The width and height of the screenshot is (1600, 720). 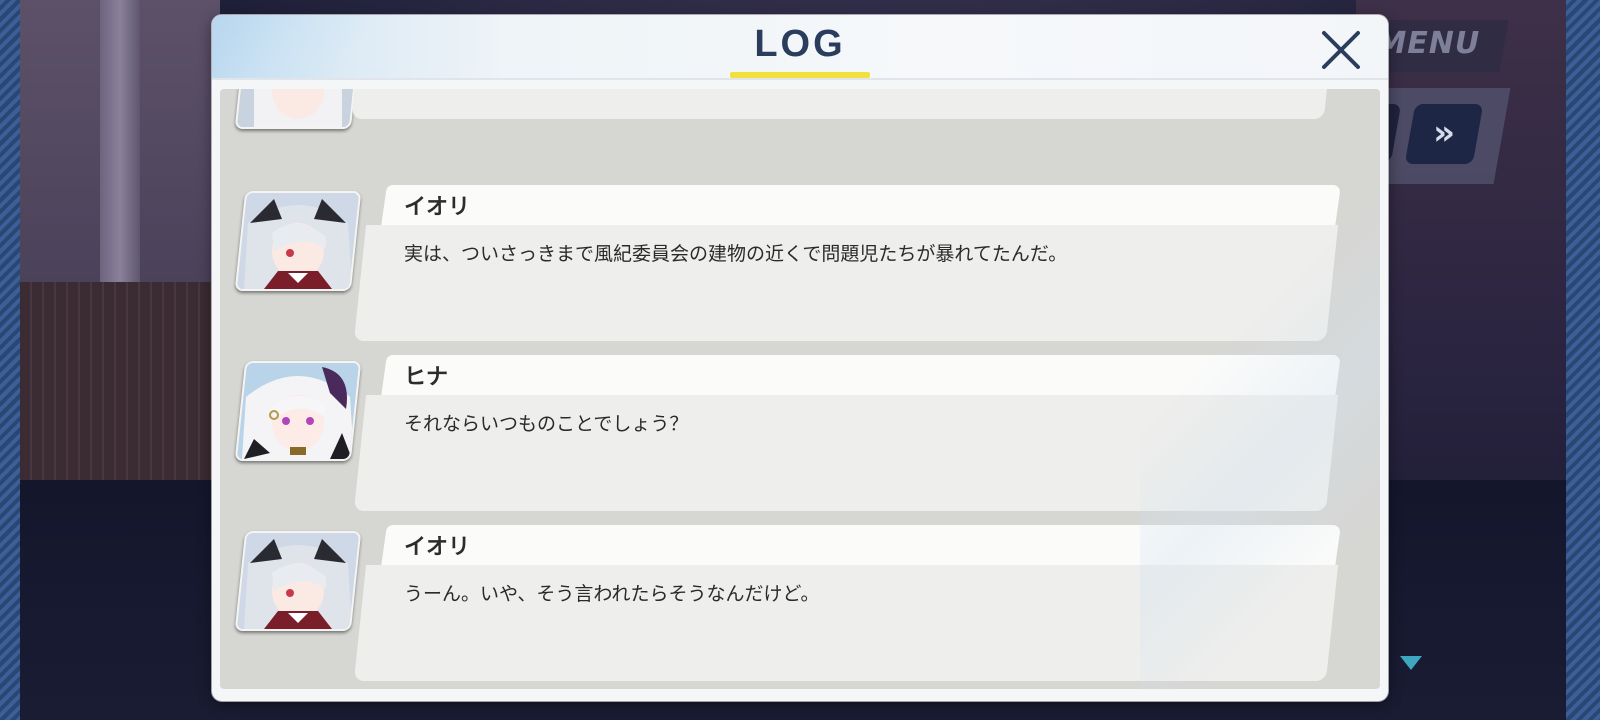 I want to click on menu-button-label: MENU, so click(x=1428, y=43).